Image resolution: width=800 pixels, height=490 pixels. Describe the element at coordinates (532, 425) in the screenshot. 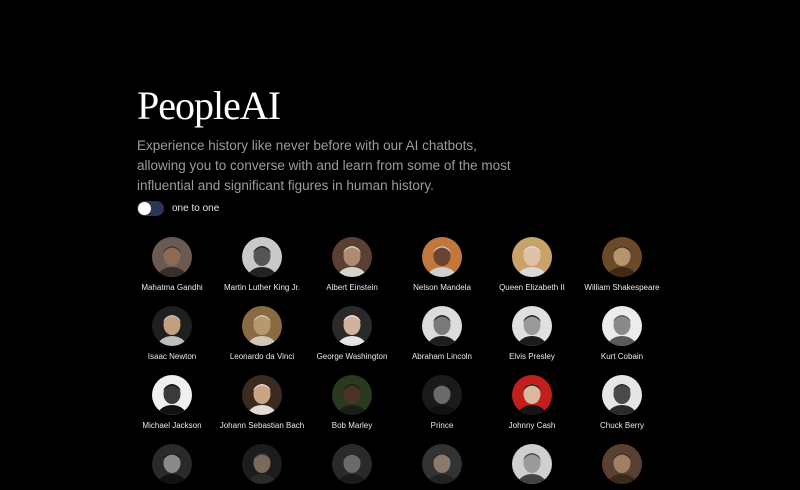

I see `person-name: Johnny Cash` at that location.